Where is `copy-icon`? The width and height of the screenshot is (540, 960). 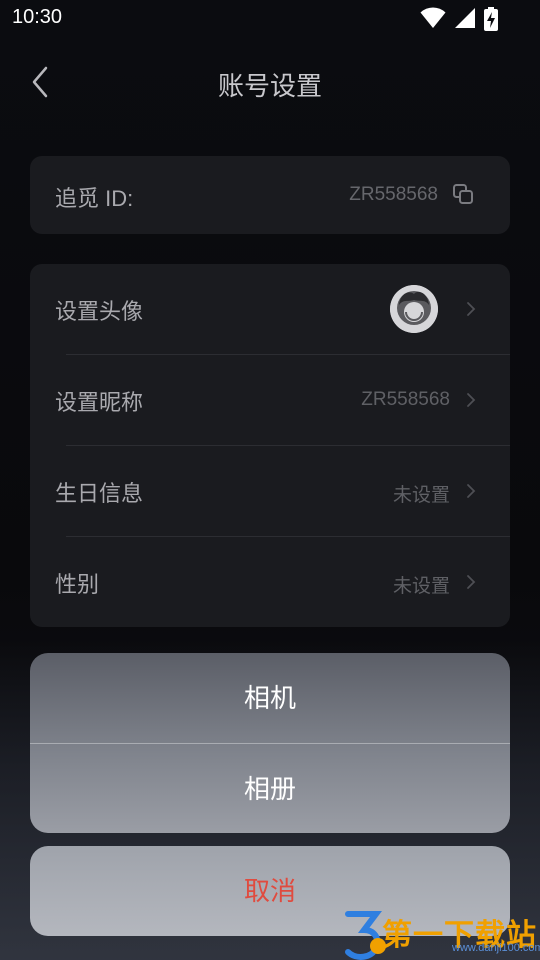
copy-icon is located at coordinates (463, 194).